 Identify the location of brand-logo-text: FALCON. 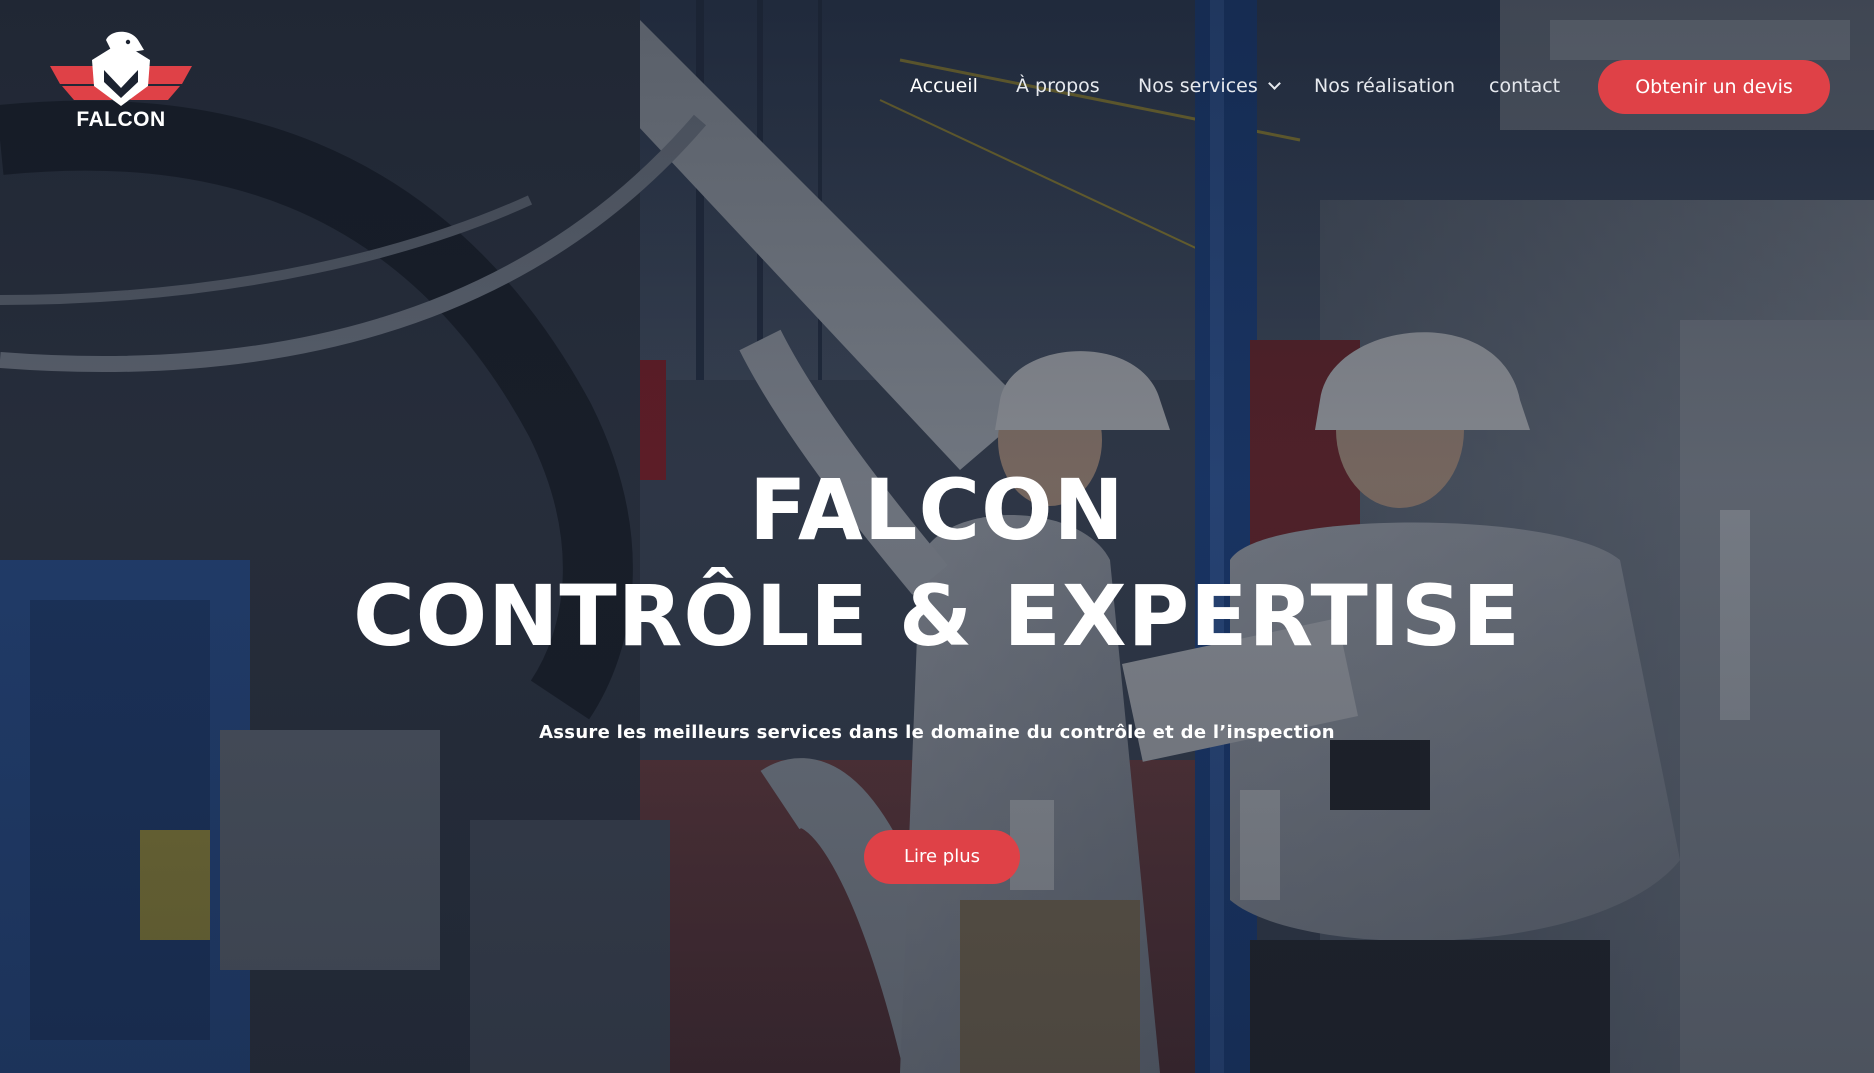
(121, 119).